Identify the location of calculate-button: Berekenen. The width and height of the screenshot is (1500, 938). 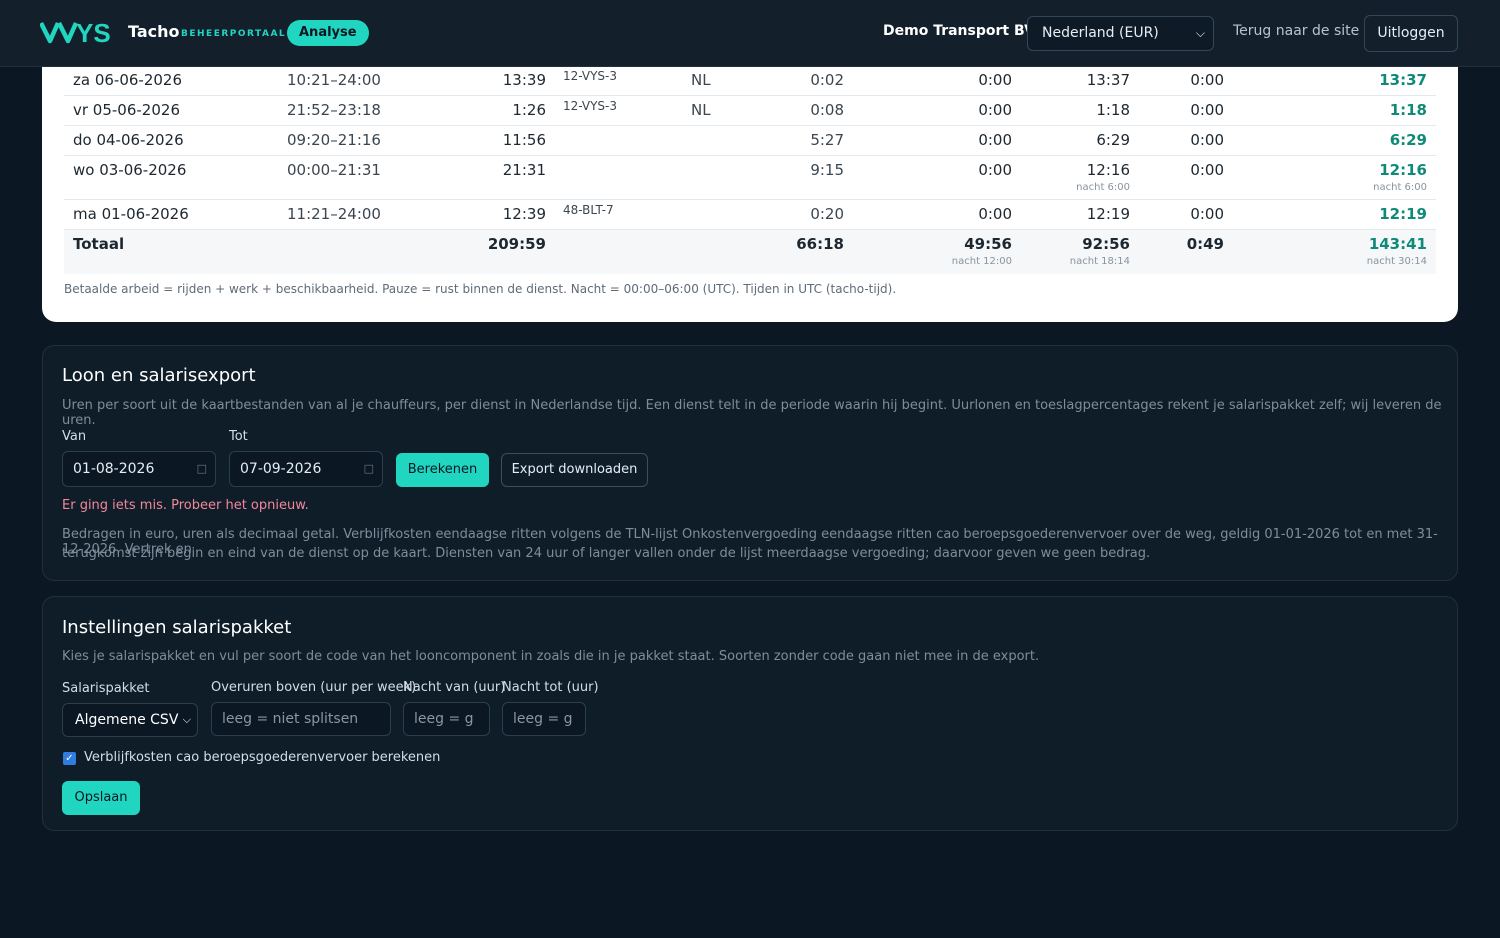
(442, 470).